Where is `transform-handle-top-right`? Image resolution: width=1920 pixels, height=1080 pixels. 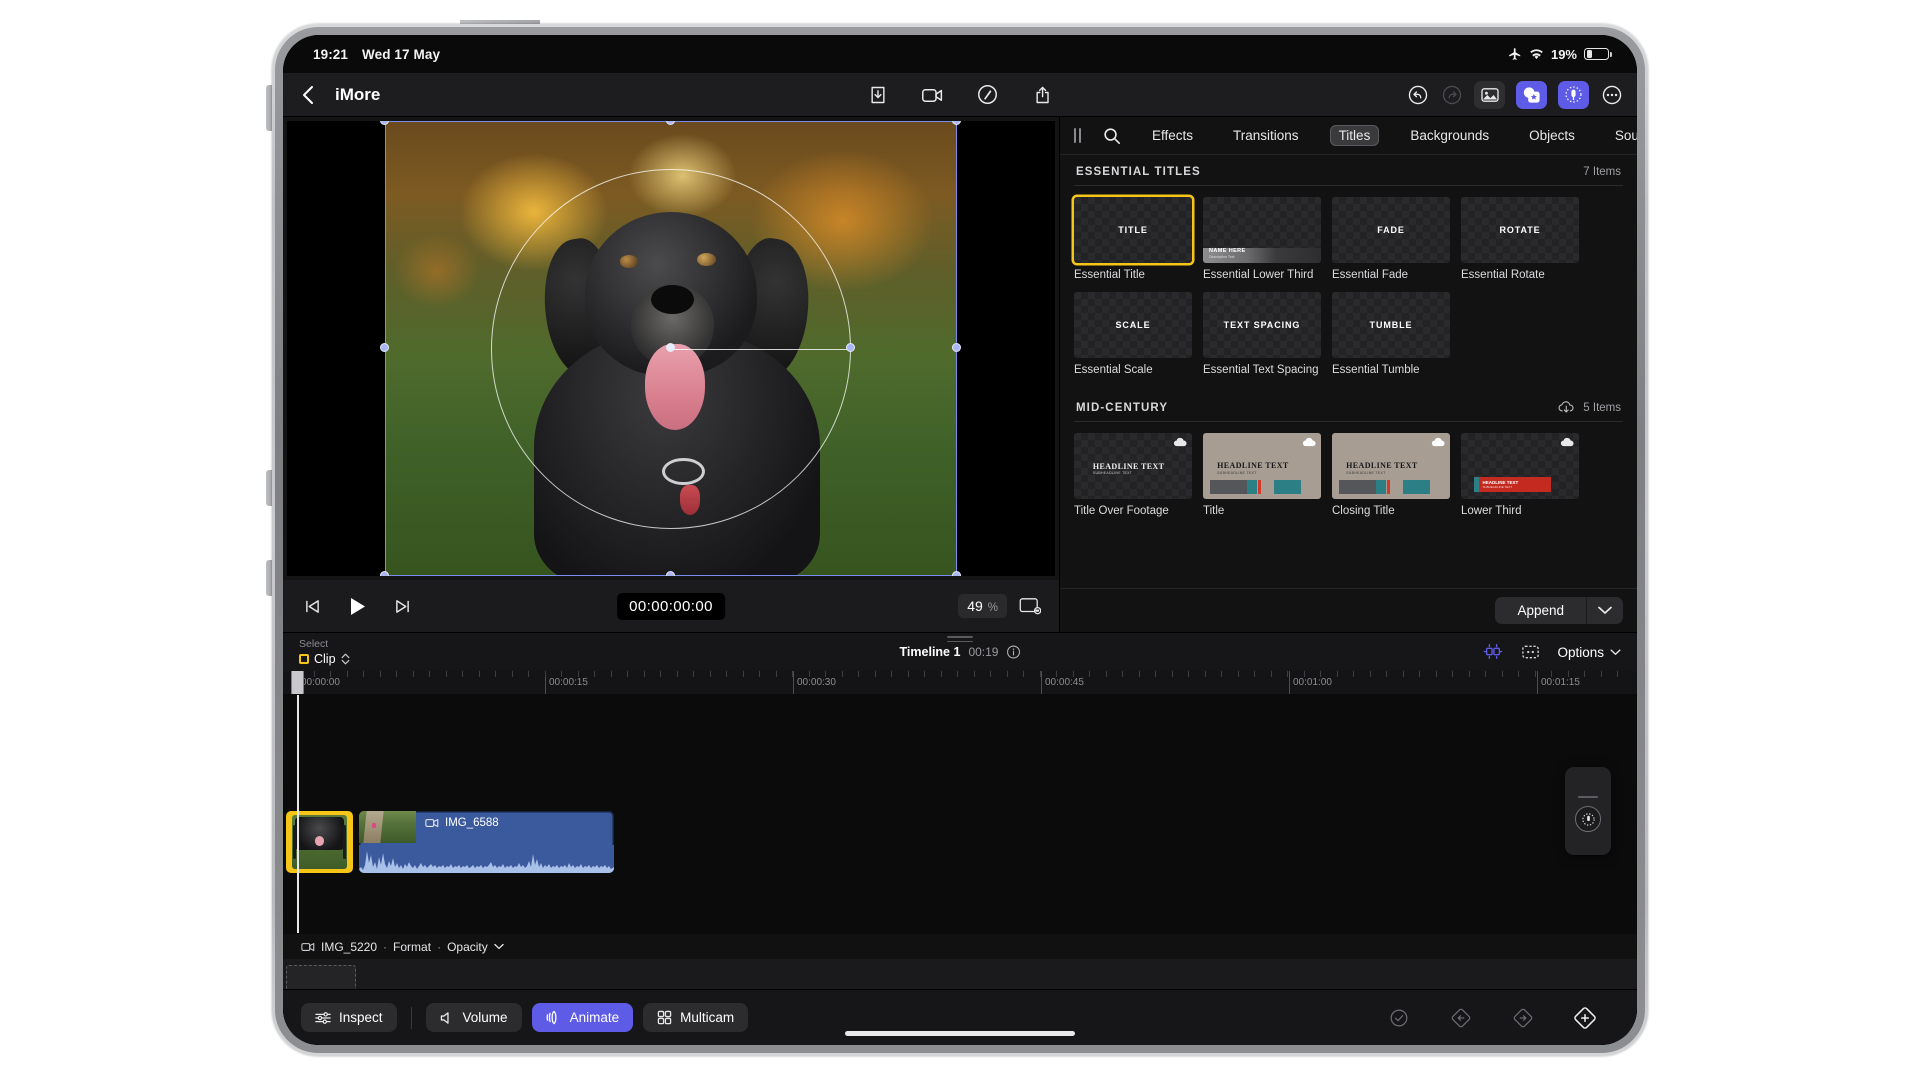
transform-handle-top-right is located at coordinates (956, 123).